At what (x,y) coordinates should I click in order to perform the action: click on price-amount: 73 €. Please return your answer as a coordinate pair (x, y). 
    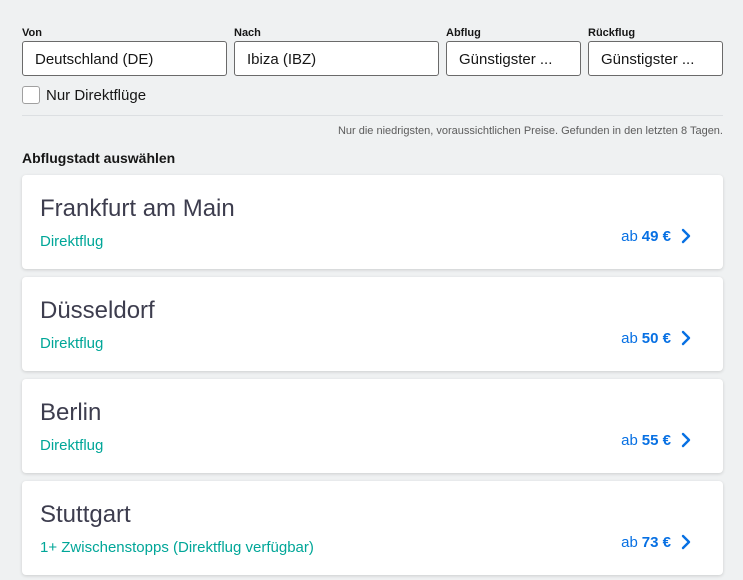
    Looking at the image, I should click on (656, 542).